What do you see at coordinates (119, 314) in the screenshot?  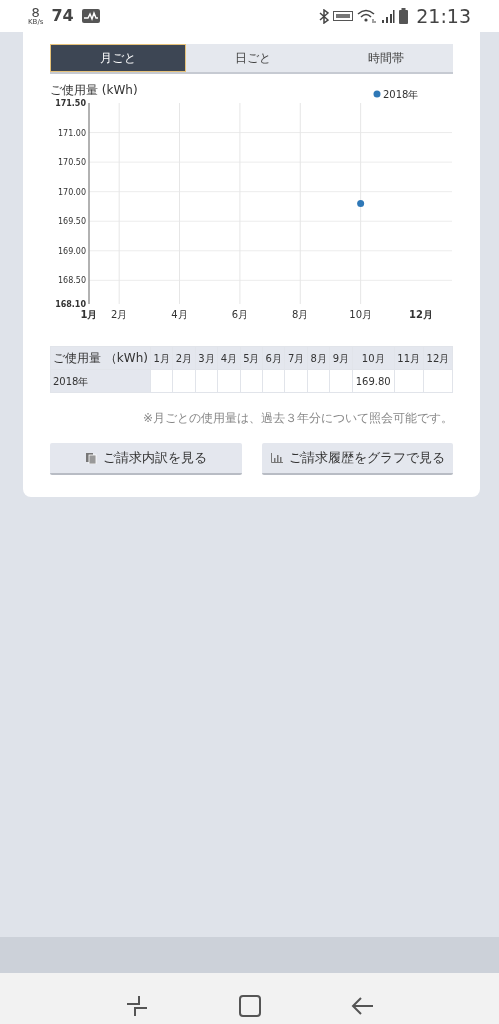 I see `tick-label: 2月` at bounding box center [119, 314].